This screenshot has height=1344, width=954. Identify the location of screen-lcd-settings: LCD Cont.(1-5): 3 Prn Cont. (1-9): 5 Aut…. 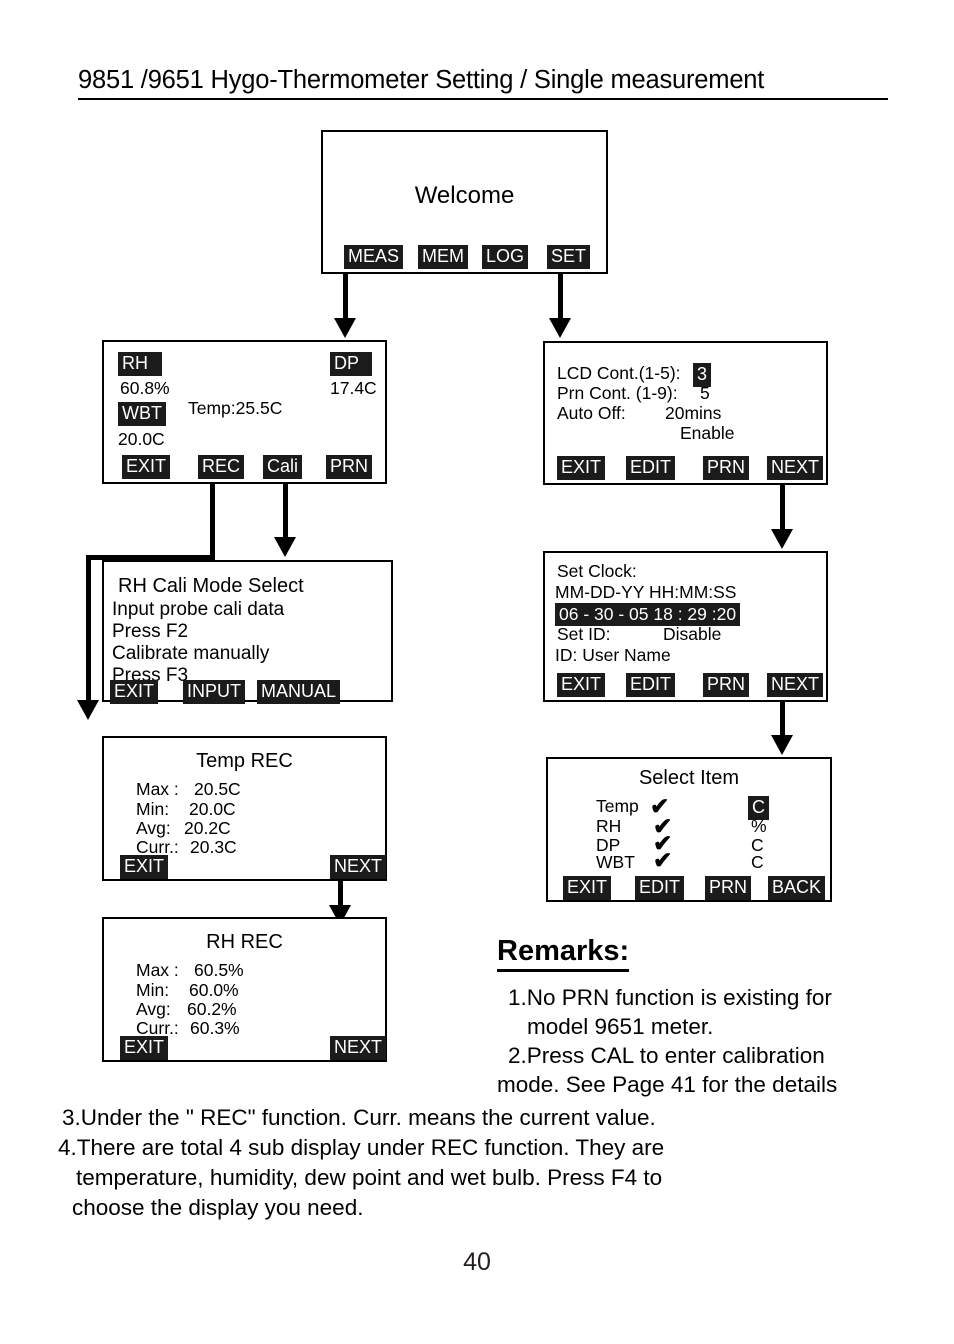
(685, 413).